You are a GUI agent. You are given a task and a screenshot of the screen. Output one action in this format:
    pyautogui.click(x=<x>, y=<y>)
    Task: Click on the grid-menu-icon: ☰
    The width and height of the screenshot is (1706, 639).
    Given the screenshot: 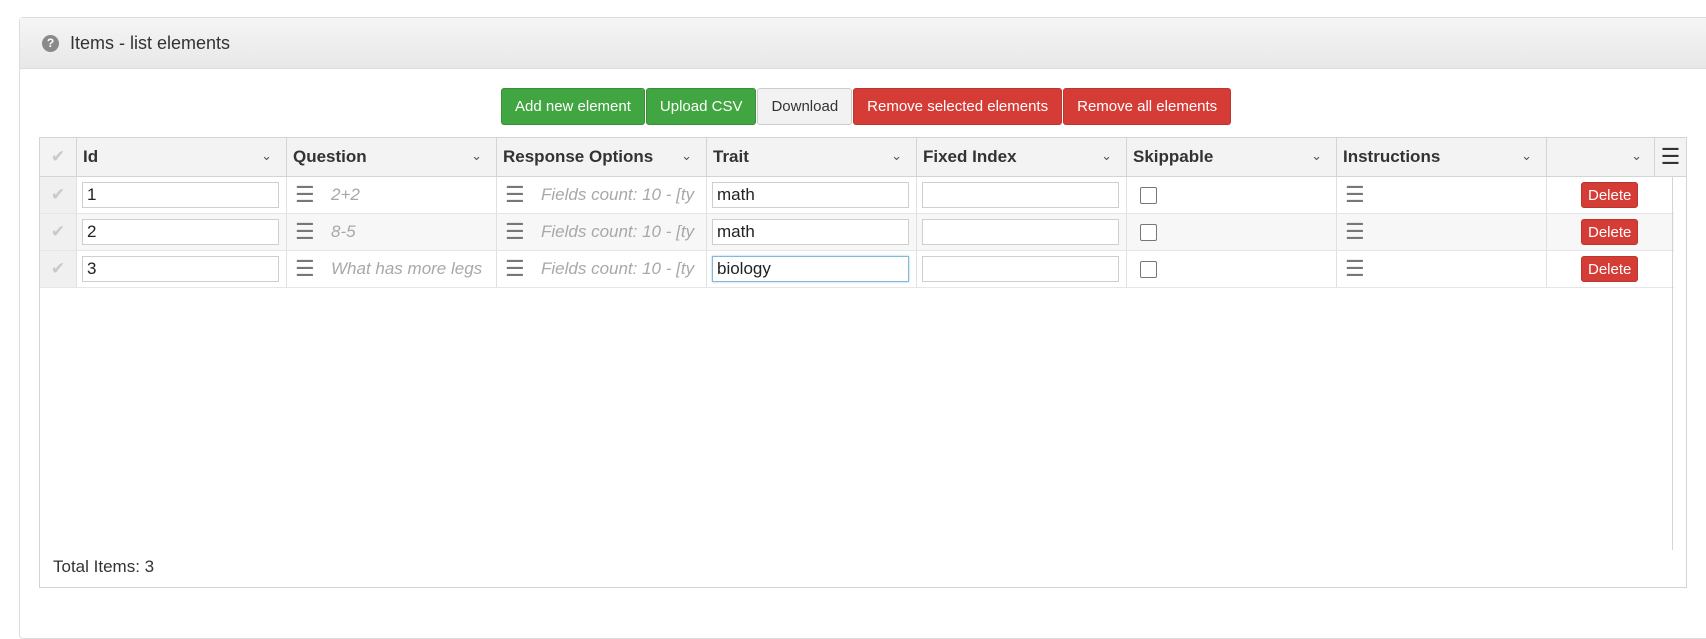 What is the action you would take?
    pyautogui.click(x=1670, y=157)
    